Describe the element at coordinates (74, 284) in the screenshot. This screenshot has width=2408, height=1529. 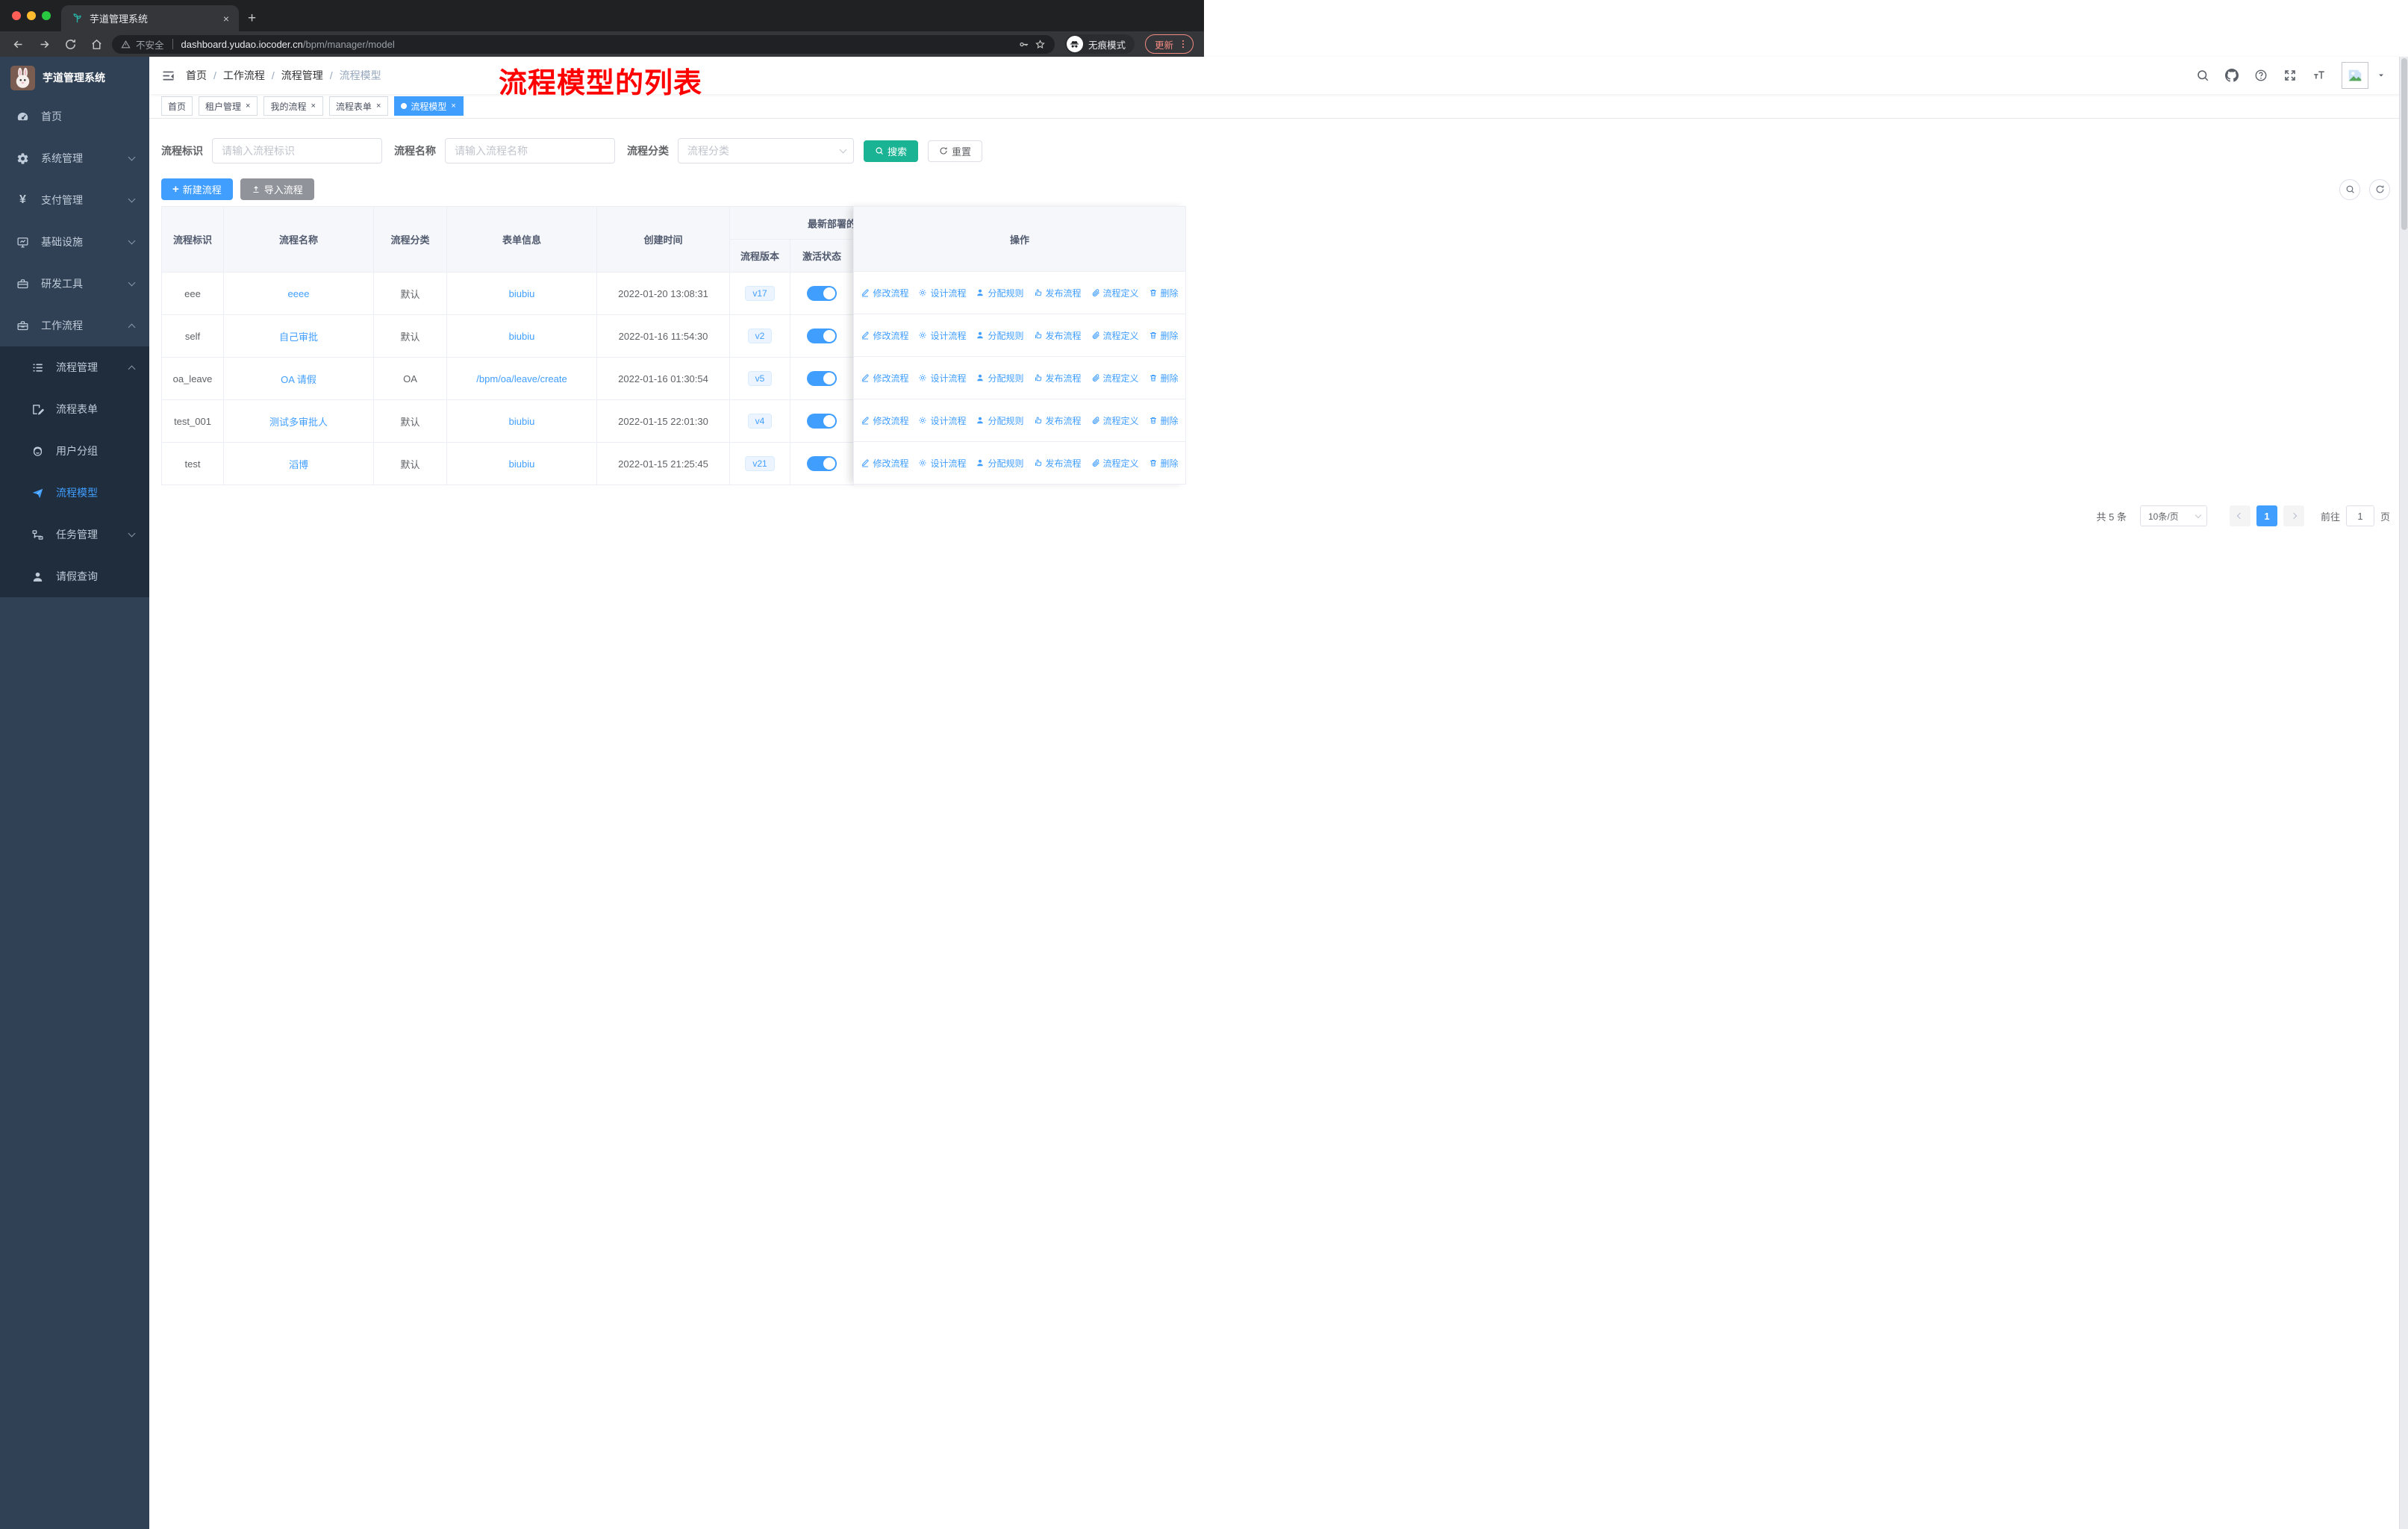
I see `sidebar-item-devtools: 研发工具` at that location.